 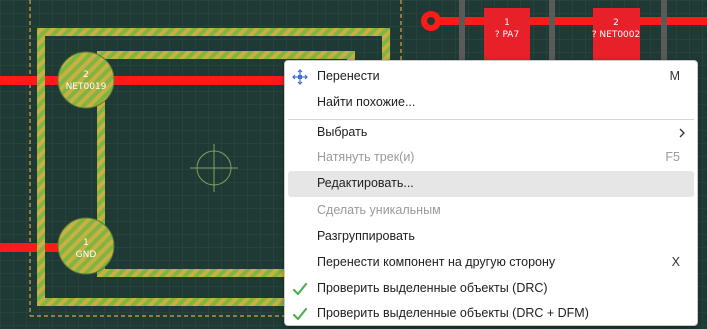 What do you see at coordinates (348, 76) in the screenshot?
I see `menu-item-label: Перенести` at bounding box center [348, 76].